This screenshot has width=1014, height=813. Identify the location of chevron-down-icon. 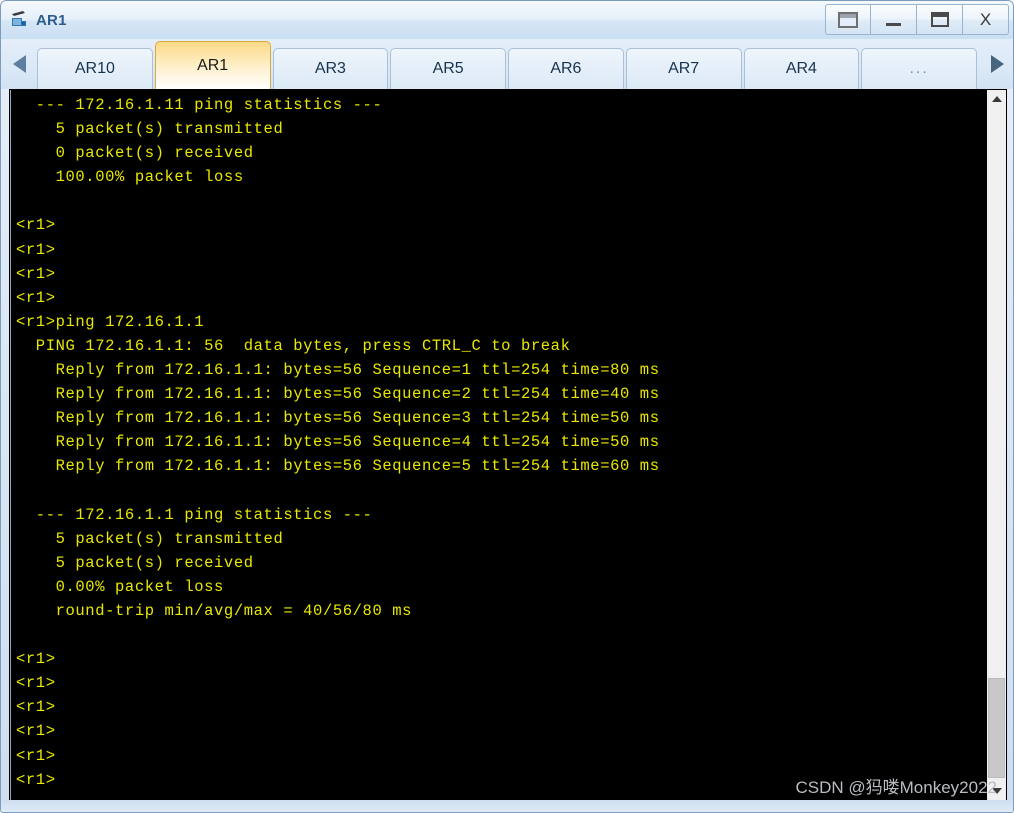
(996, 791).